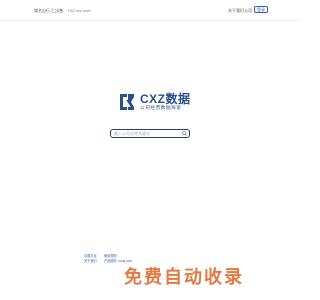  What do you see at coordinates (127, 102) in the screenshot?
I see `logo-mark-icon` at bounding box center [127, 102].